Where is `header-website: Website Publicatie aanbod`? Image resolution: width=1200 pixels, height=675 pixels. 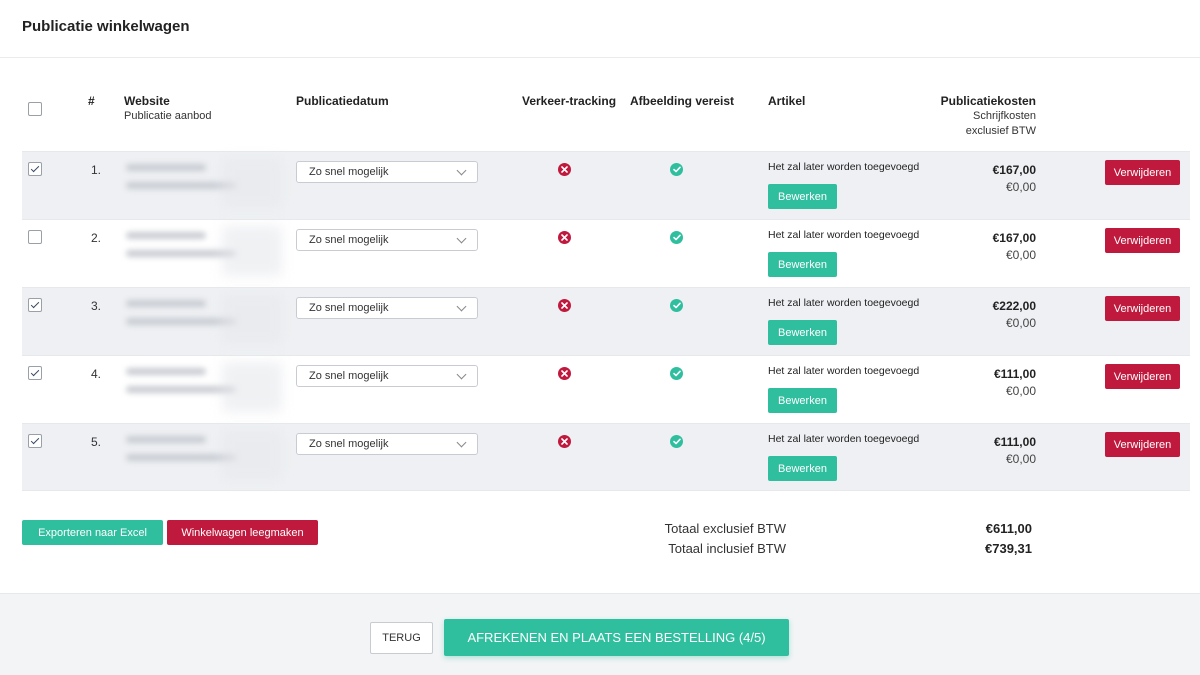 header-website: Website Publicatie aanbod is located at coordinates (167, 109).